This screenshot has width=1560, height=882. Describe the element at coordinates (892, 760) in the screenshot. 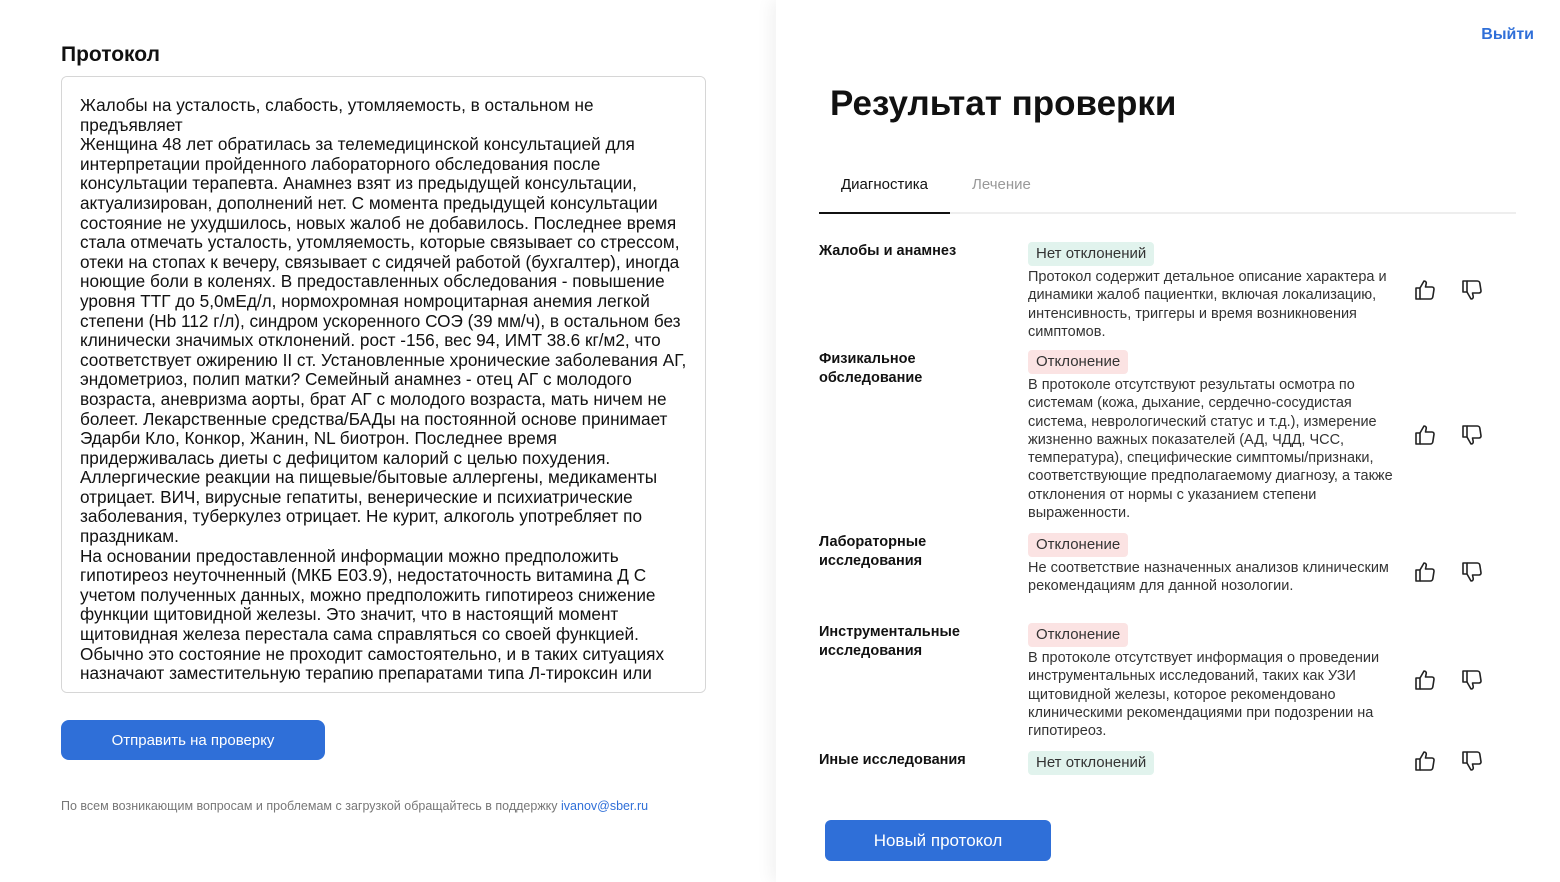

I see `row-label: Иные исследования` at that location.